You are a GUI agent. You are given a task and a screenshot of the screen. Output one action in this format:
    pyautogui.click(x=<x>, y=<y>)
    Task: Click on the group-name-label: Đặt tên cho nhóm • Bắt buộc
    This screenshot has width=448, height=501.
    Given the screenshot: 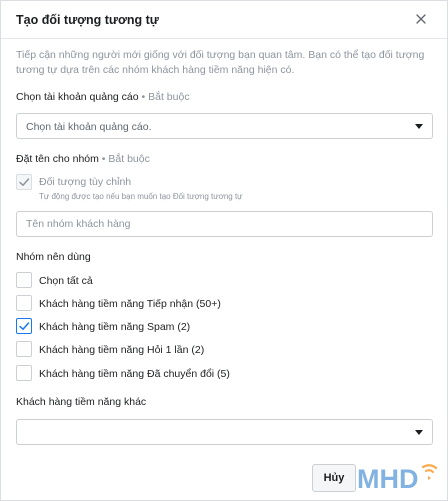 What is the action you would take?
    pyautogui.click(x=83, y=159)
    